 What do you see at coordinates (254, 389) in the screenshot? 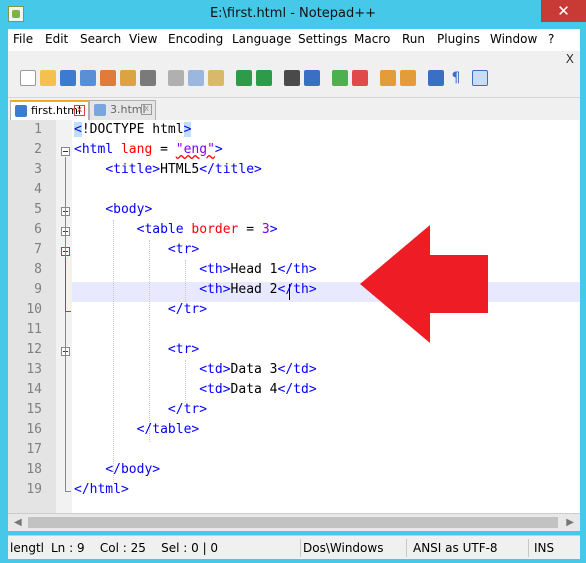
I see `code-token: Data 4` at bounding box center [254, 389].